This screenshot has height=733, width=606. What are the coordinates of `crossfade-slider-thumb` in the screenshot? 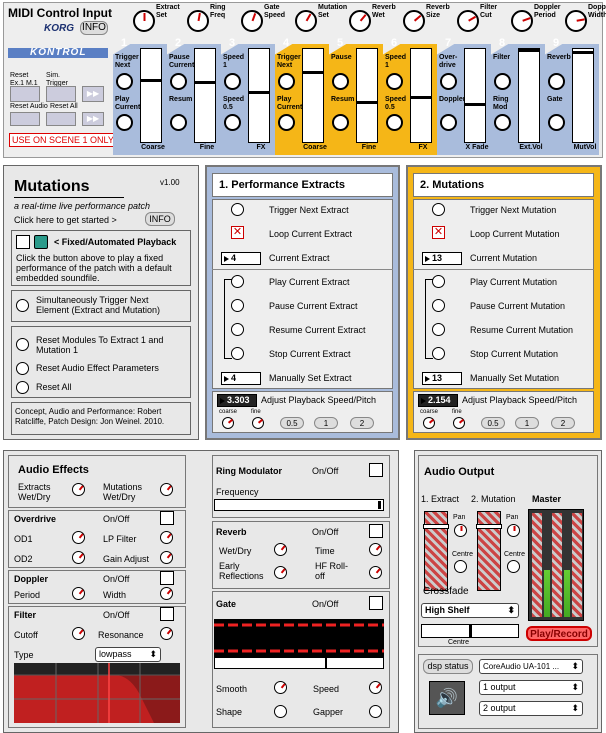 It's located at (470, 631).